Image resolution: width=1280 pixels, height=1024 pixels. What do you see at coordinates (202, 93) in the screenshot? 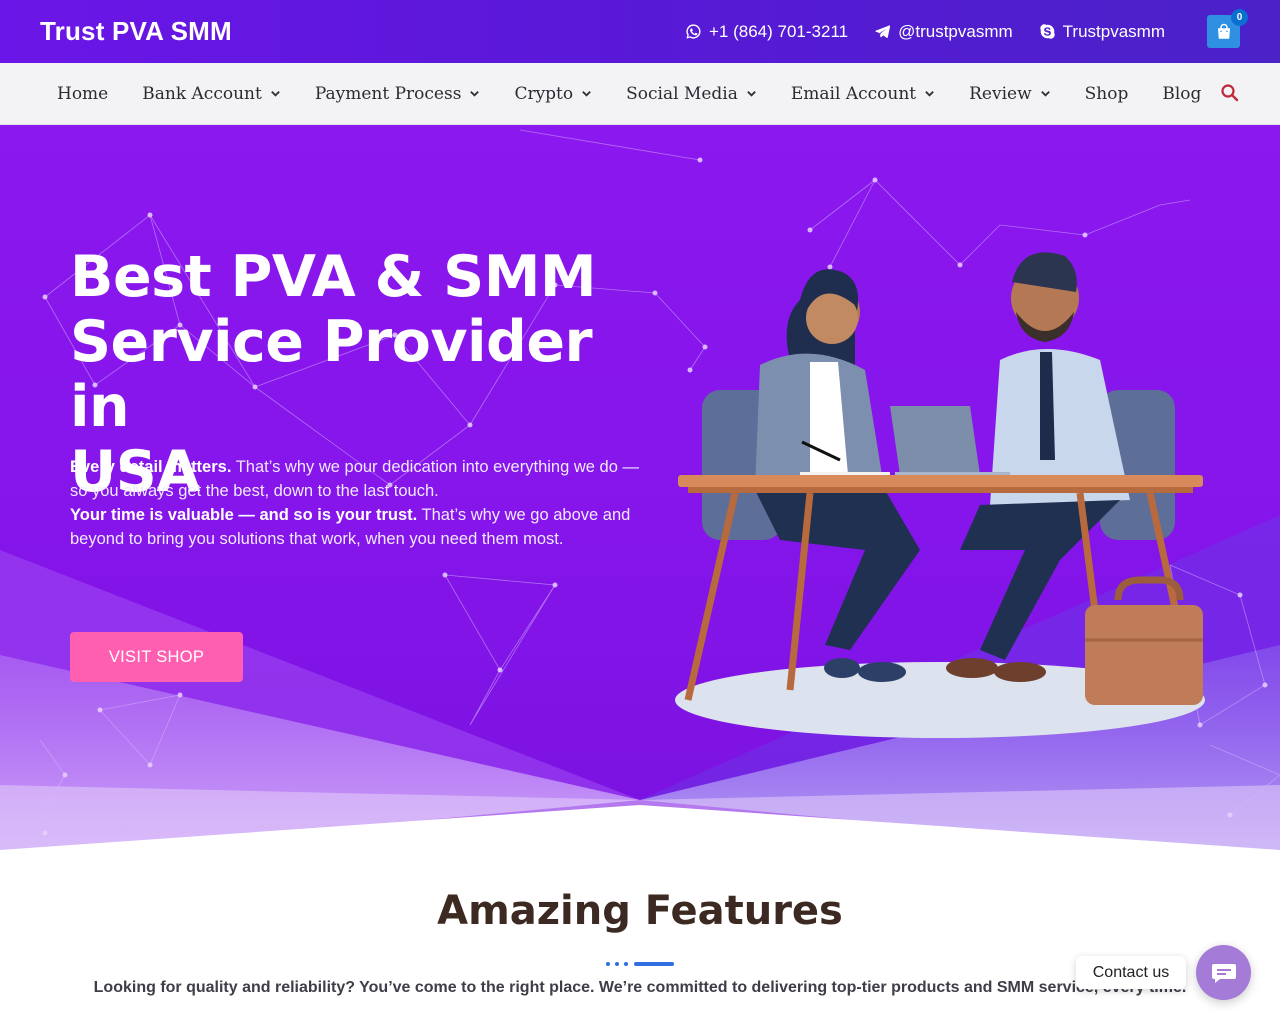
I see `nav-label: Bank Account` at bounding box center [202, 93].